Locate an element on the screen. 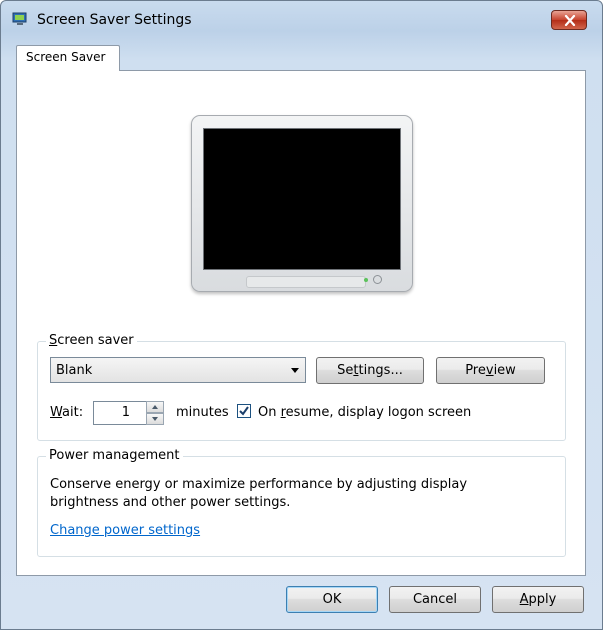 The image size is (603, 630). stepper-down-button is located at coordinates (155, 419).